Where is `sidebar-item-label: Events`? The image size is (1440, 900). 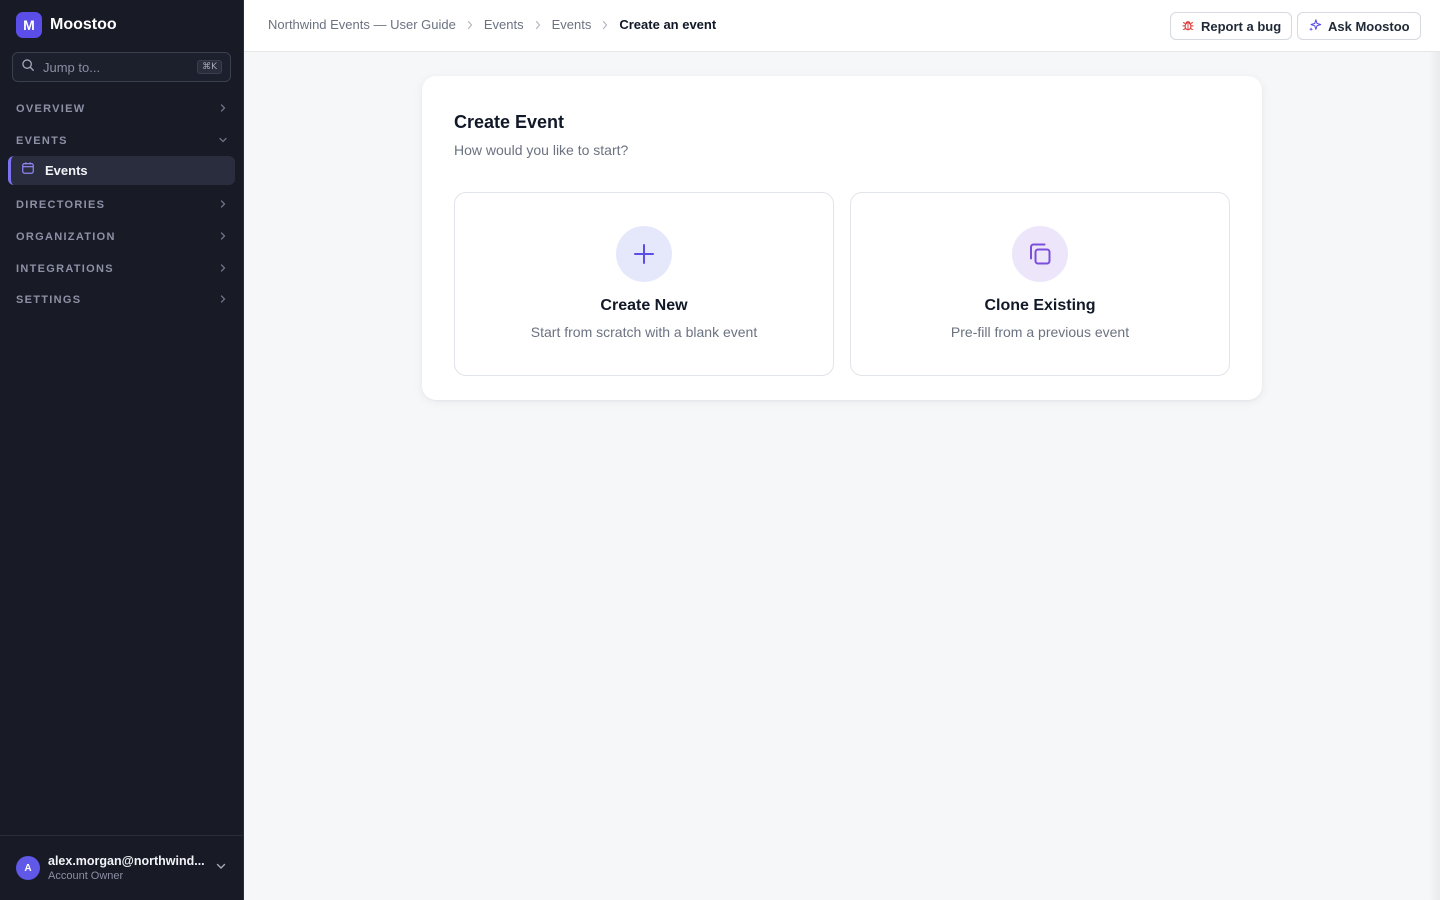
sidebar-item-label: Events is located at coordinates (66, 170).